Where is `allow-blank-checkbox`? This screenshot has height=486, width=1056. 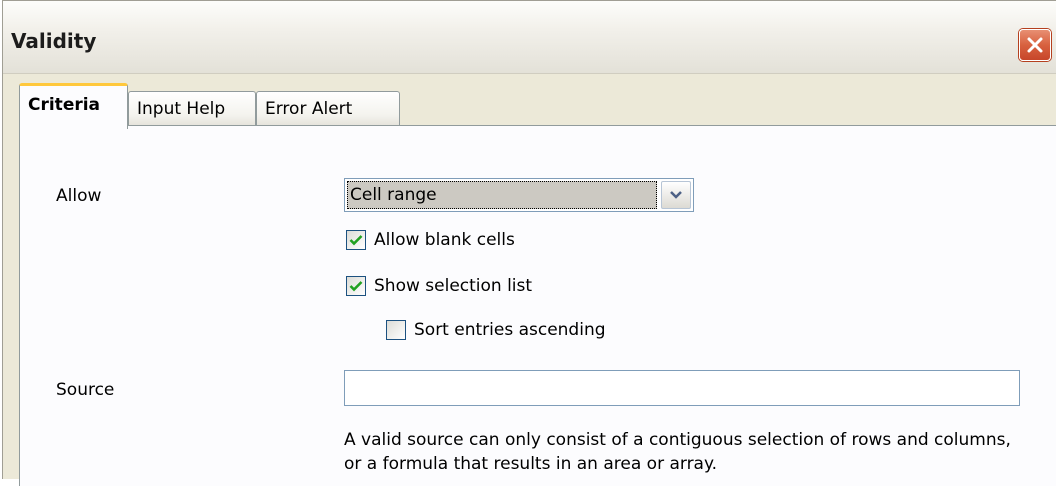 allow-blank-checkbox is located at coordinates (356, 240).